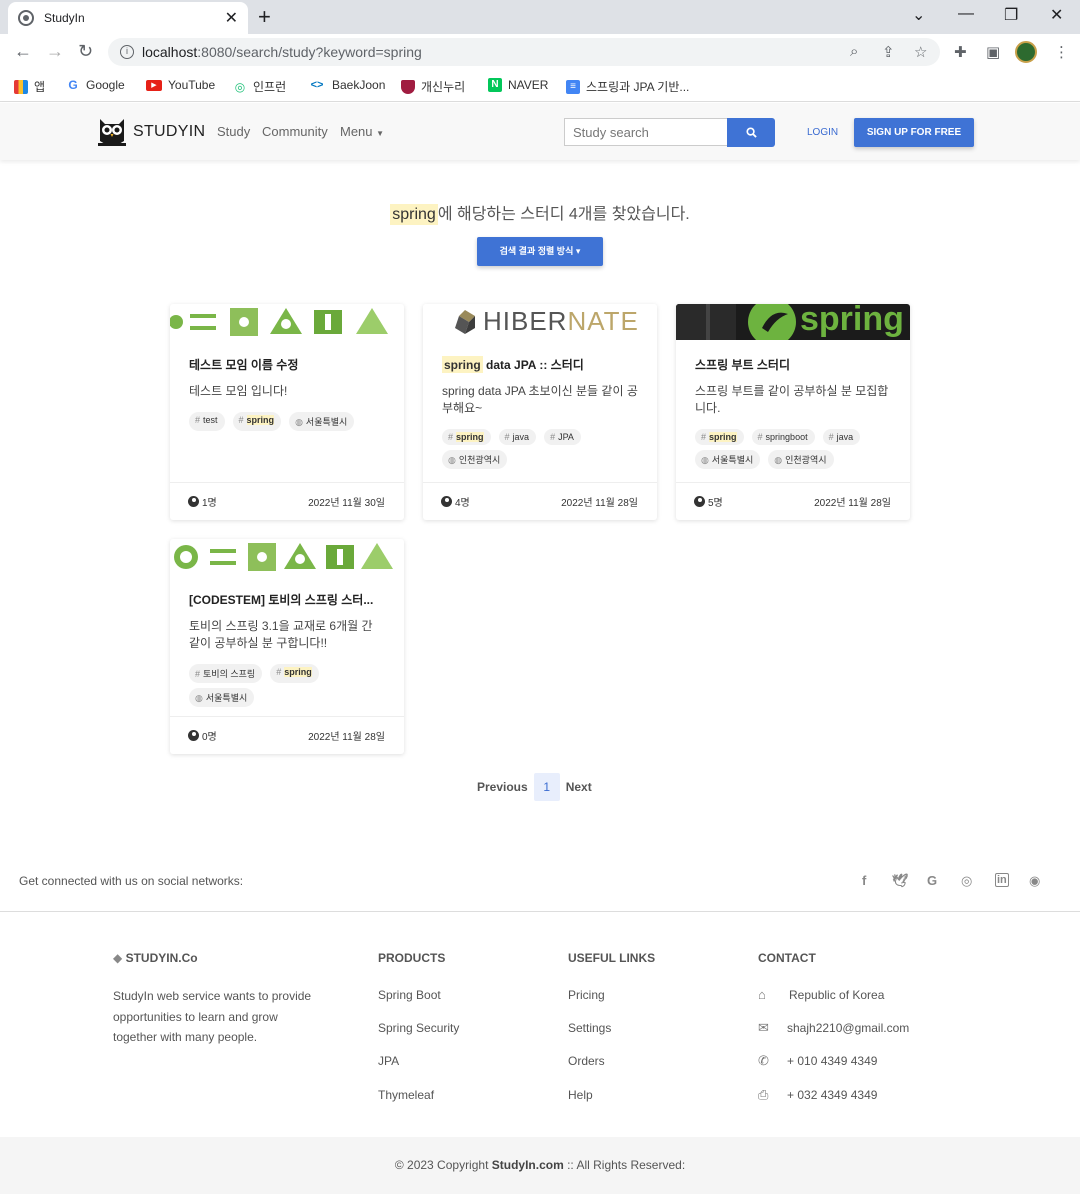  What do you see at coordinates (864, 880) in the screenshot?
I see `facebook-icon: f` at bounding box center [864, 880].